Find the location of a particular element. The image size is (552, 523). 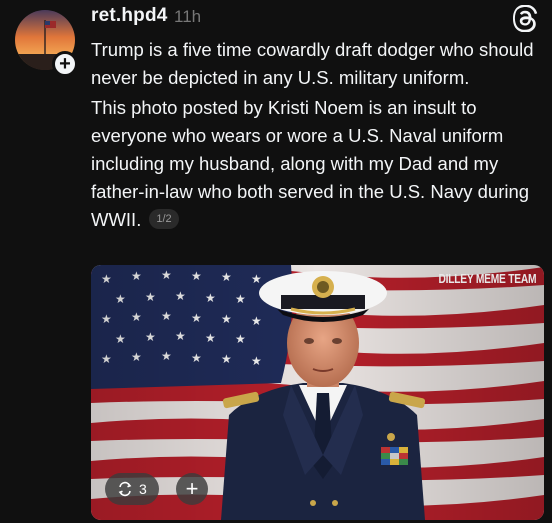

media-stack-button: 3 is located at coordinates (132, 489).